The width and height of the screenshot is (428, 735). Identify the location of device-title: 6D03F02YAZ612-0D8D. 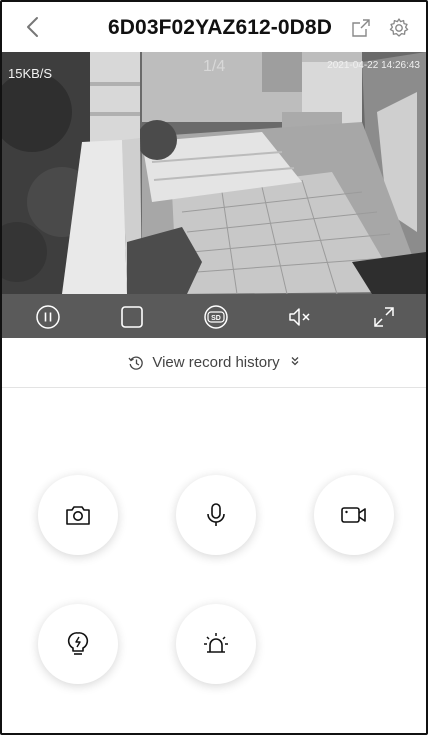
(220, 27).